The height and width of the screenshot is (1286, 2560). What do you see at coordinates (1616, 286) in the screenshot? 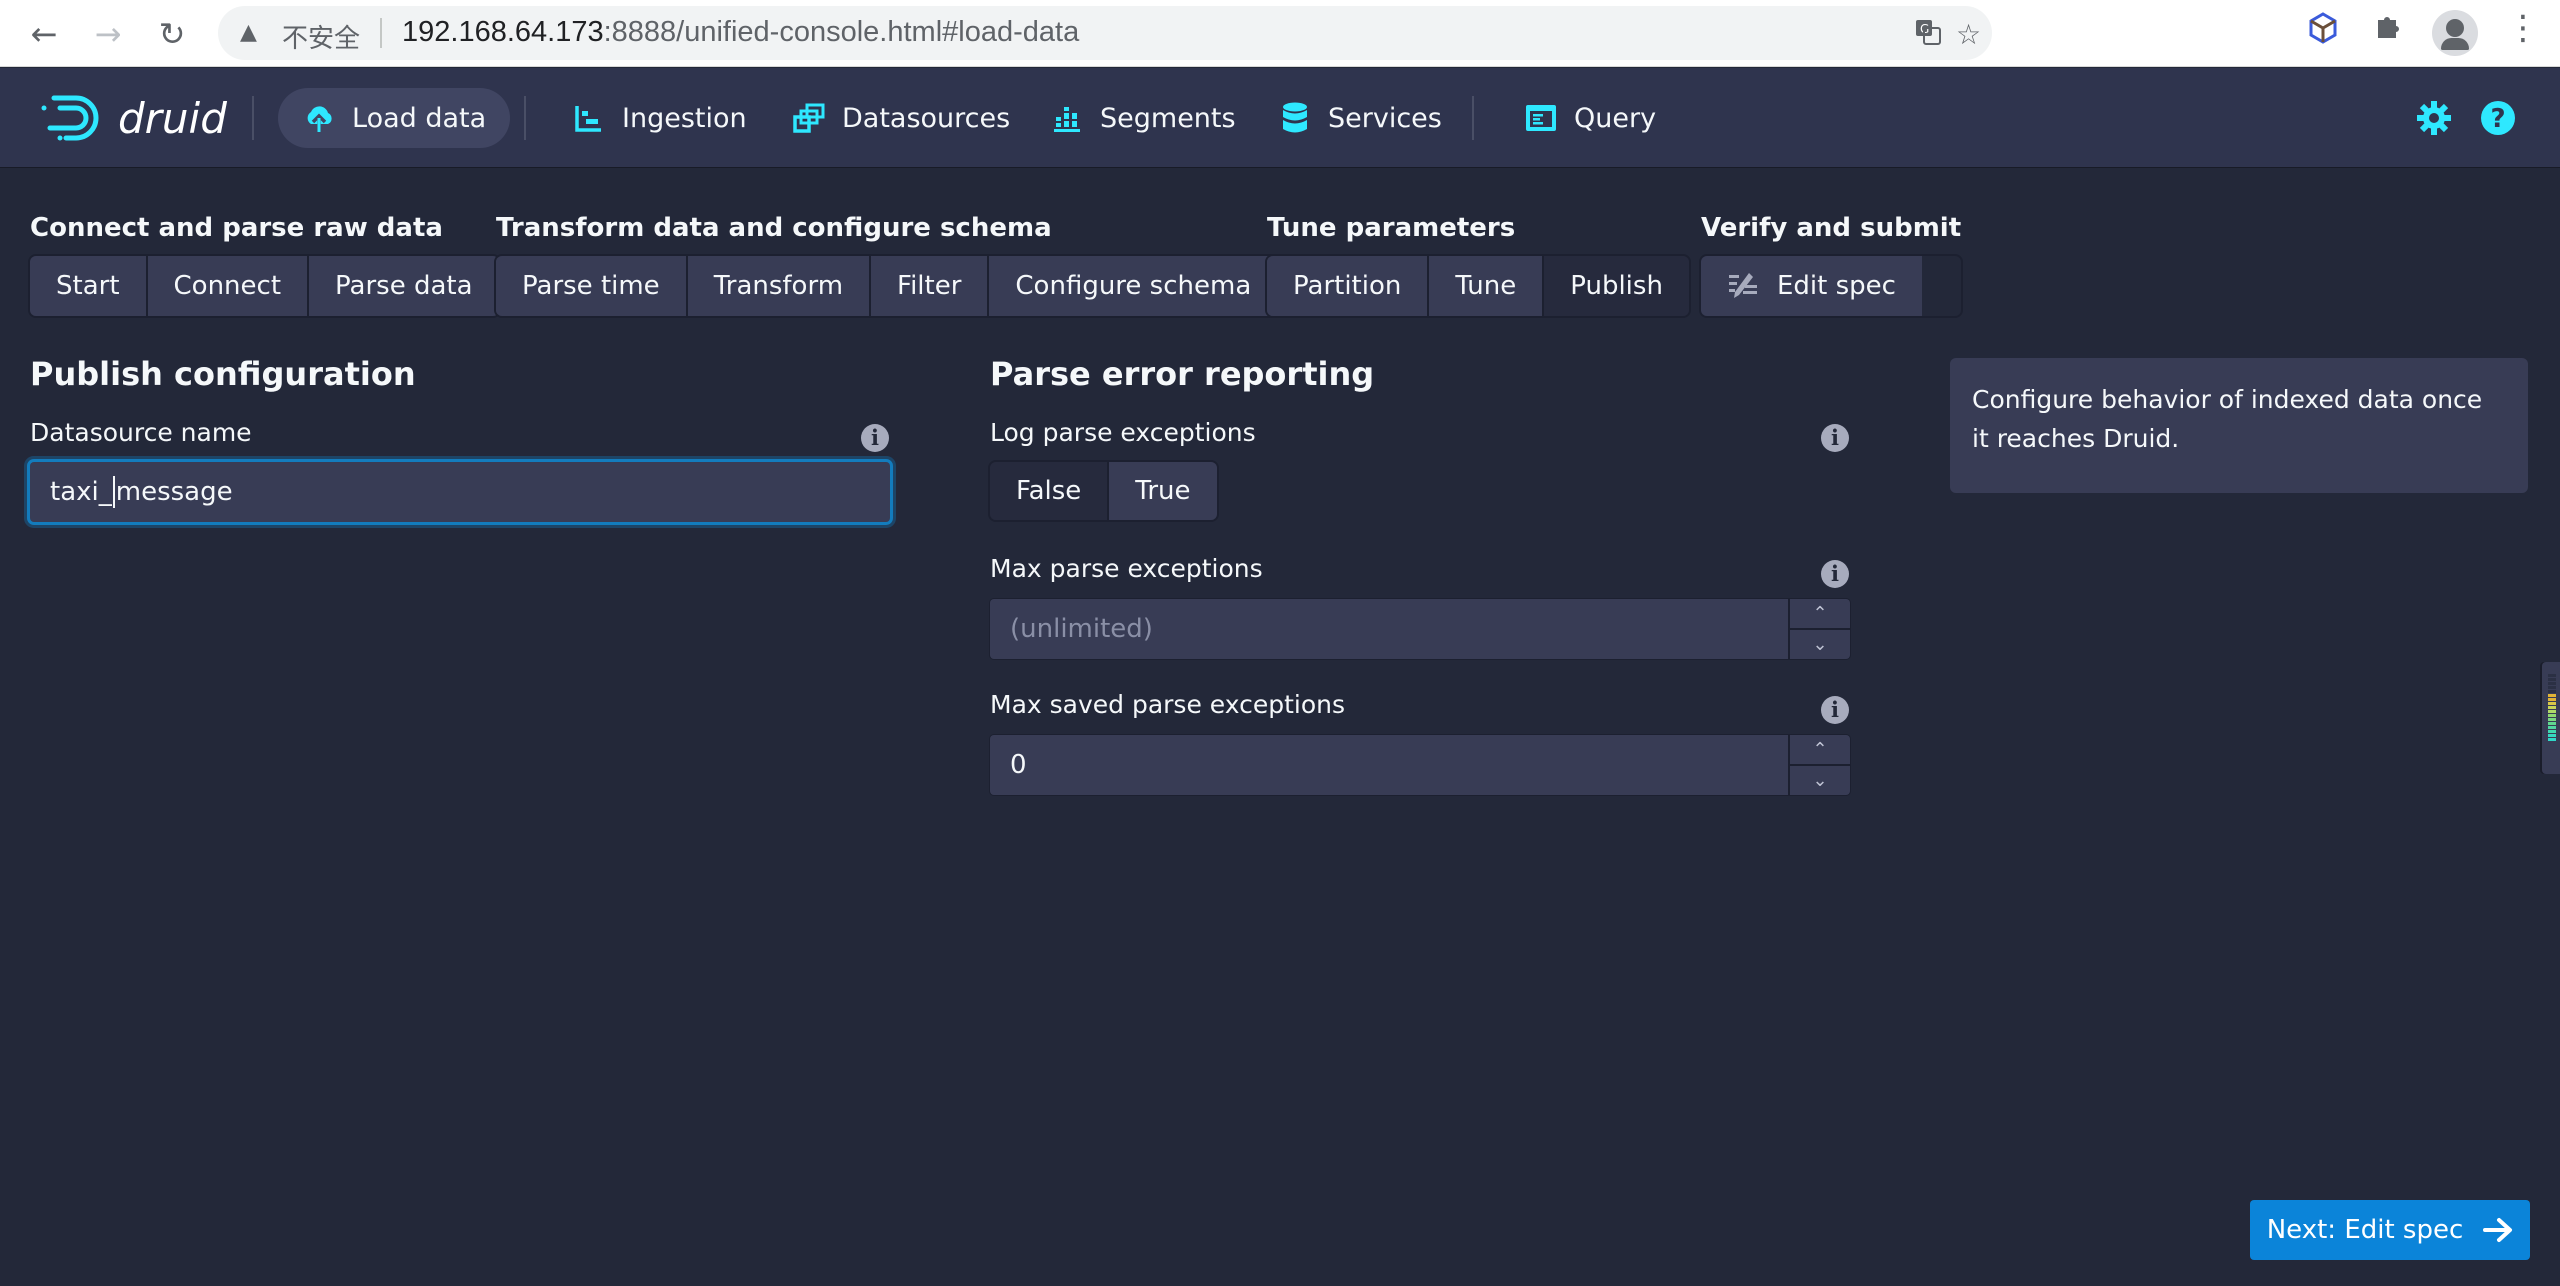
I see `step-publish: Publish` at bounding box center [1616, 286].